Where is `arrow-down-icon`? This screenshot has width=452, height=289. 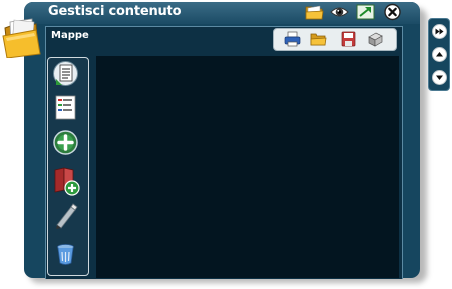
arrow-down-icon is located at coordinates (439, 77).